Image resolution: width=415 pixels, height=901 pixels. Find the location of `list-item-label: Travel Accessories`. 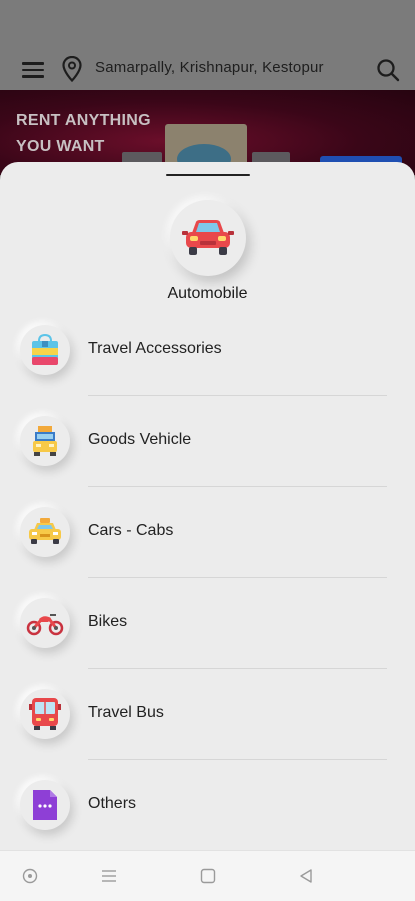

list-item-label: Travel Accessories is located at coordinates (155, 348).